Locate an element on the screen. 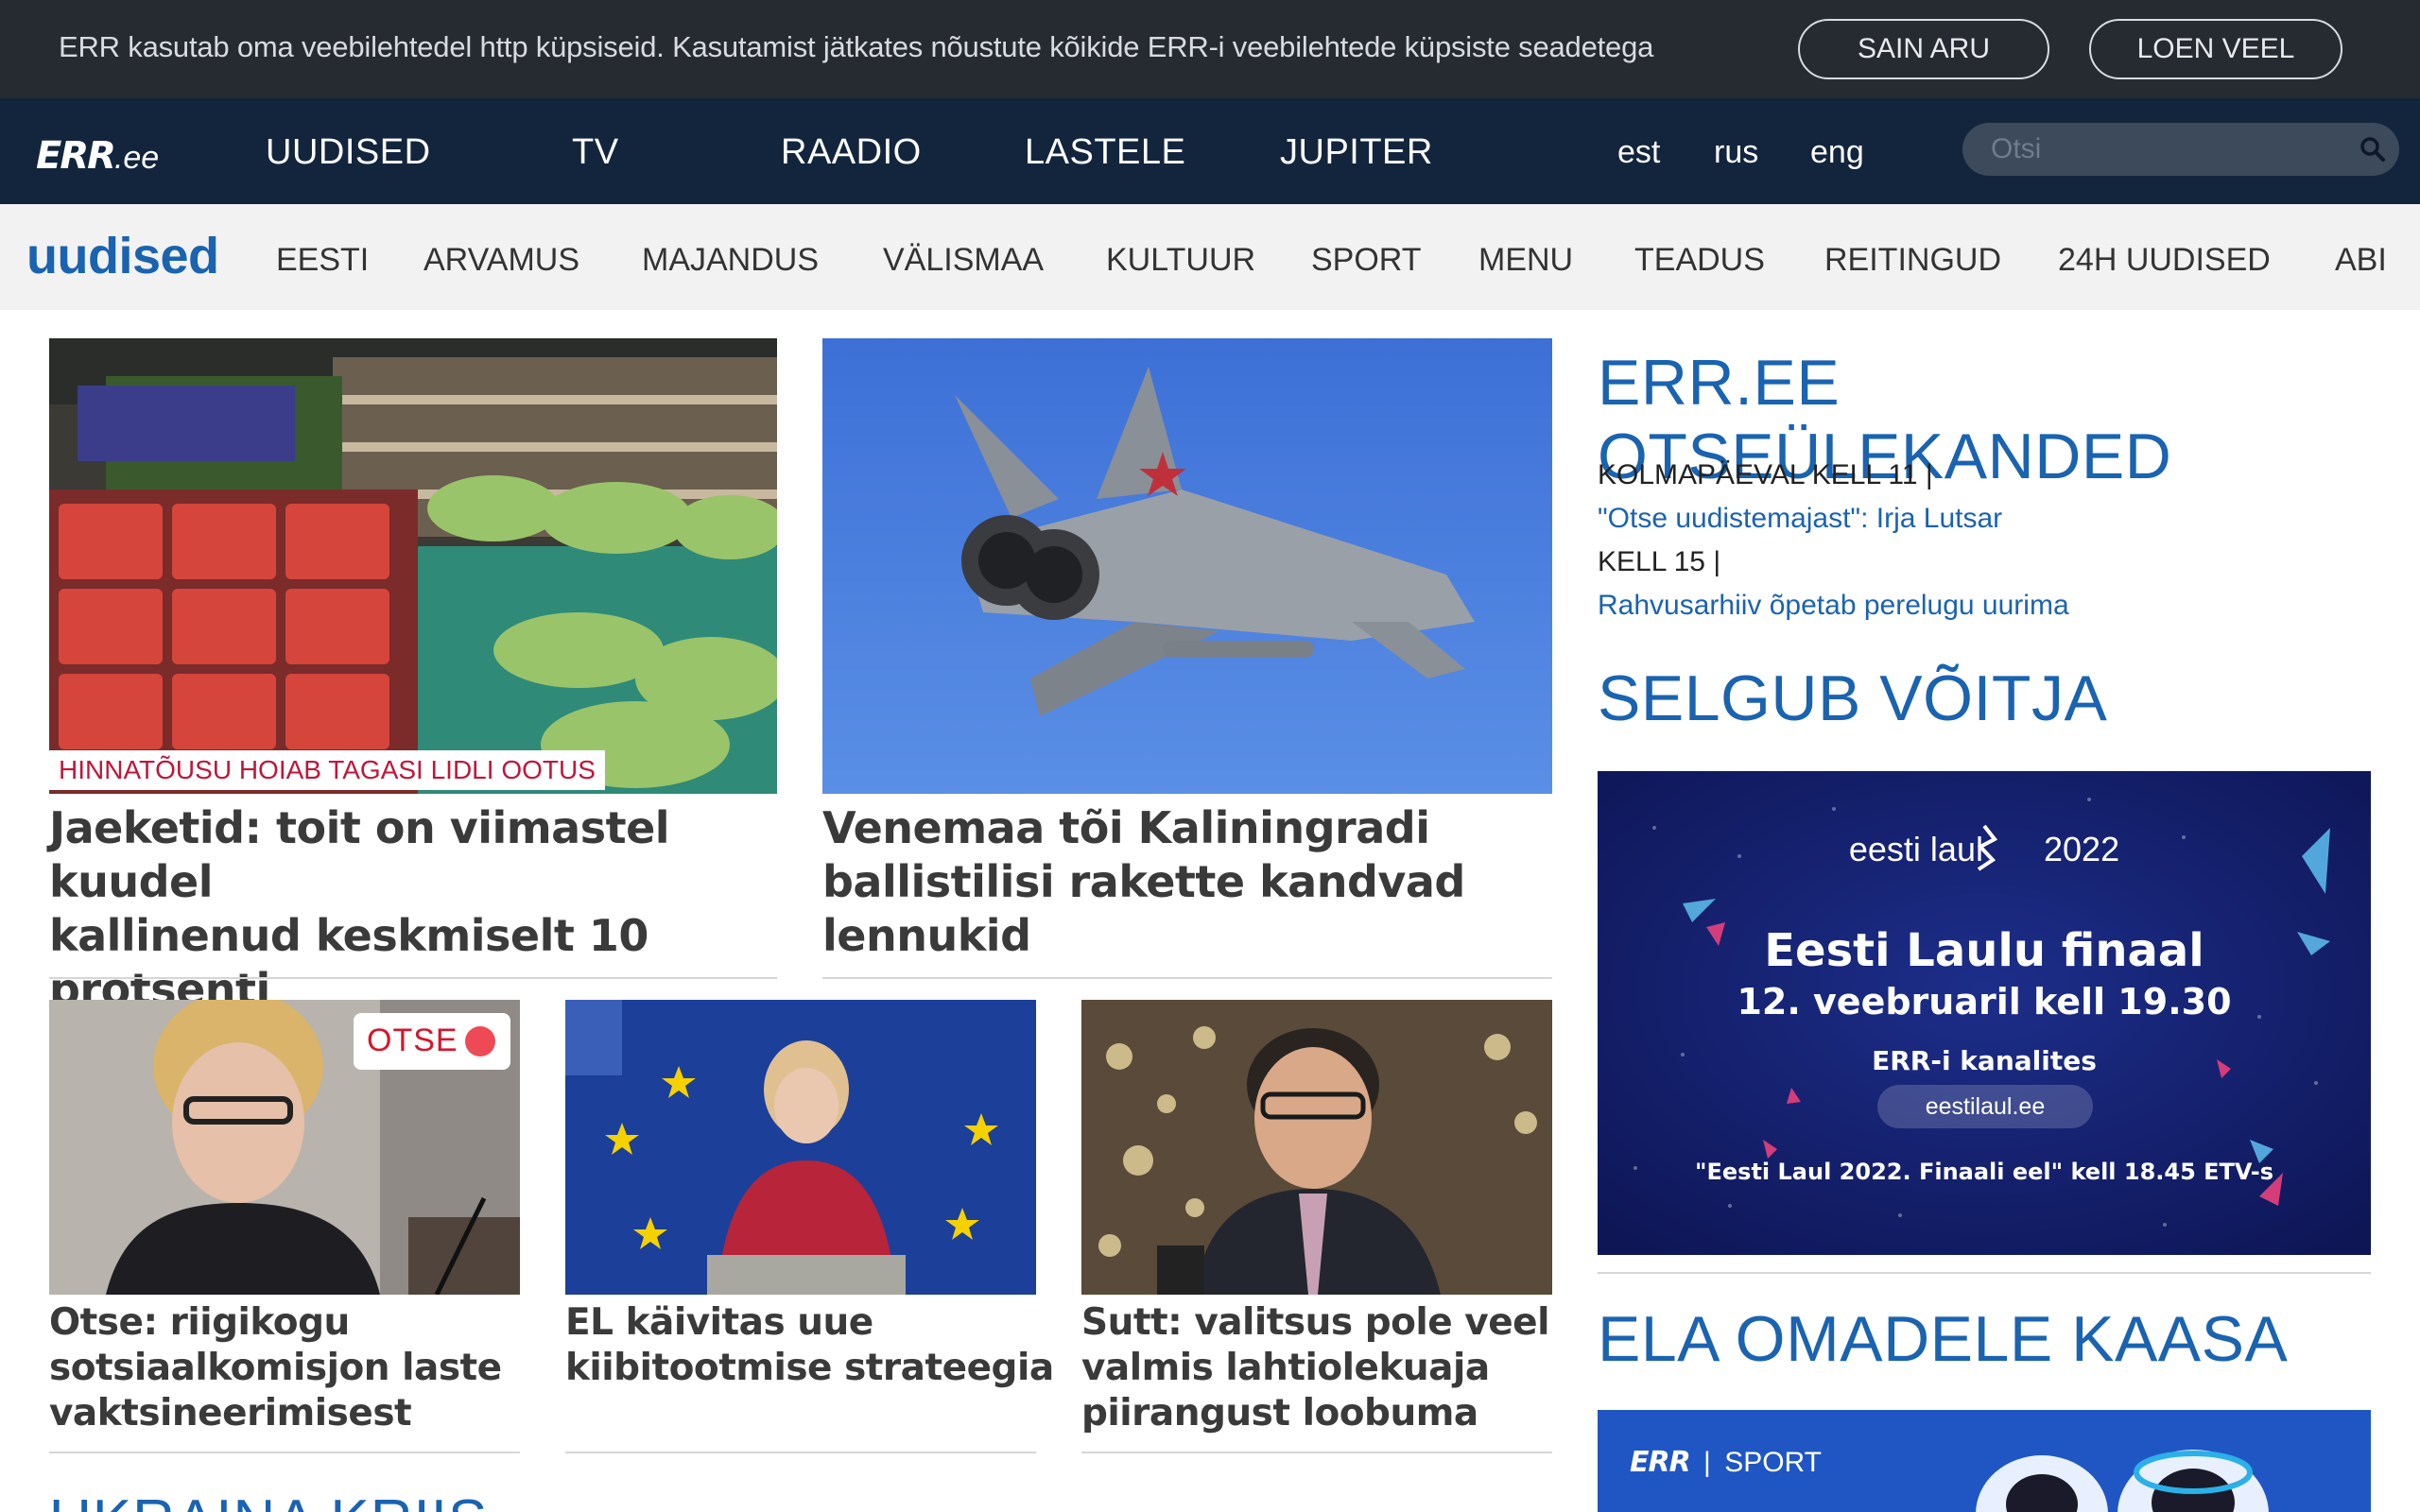 The height and width of the screenshot is (1512, 2420). lang-rus: rus is located at coordinates (1736, 152).